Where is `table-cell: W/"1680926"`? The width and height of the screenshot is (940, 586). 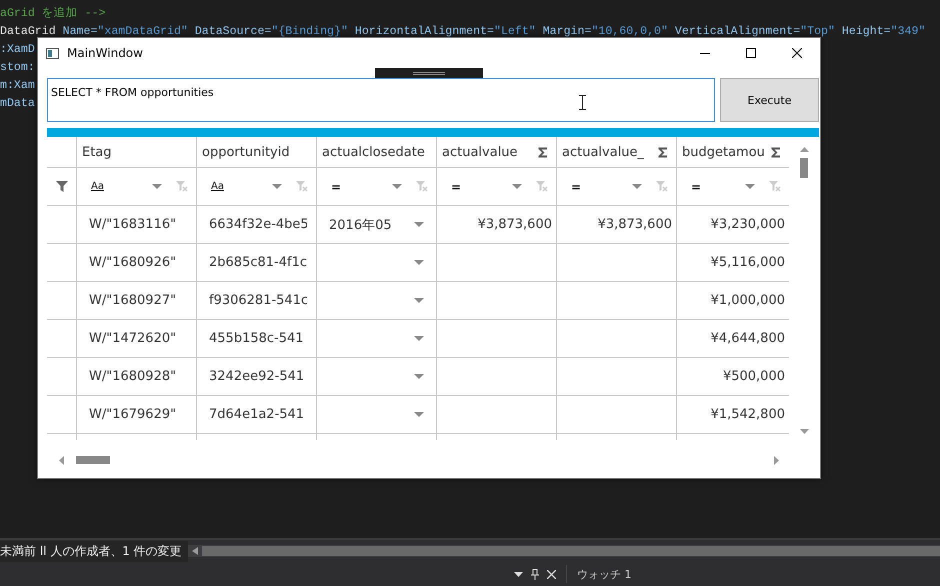
table-cell: W/"1680926" is located at coordinates (132, 262).